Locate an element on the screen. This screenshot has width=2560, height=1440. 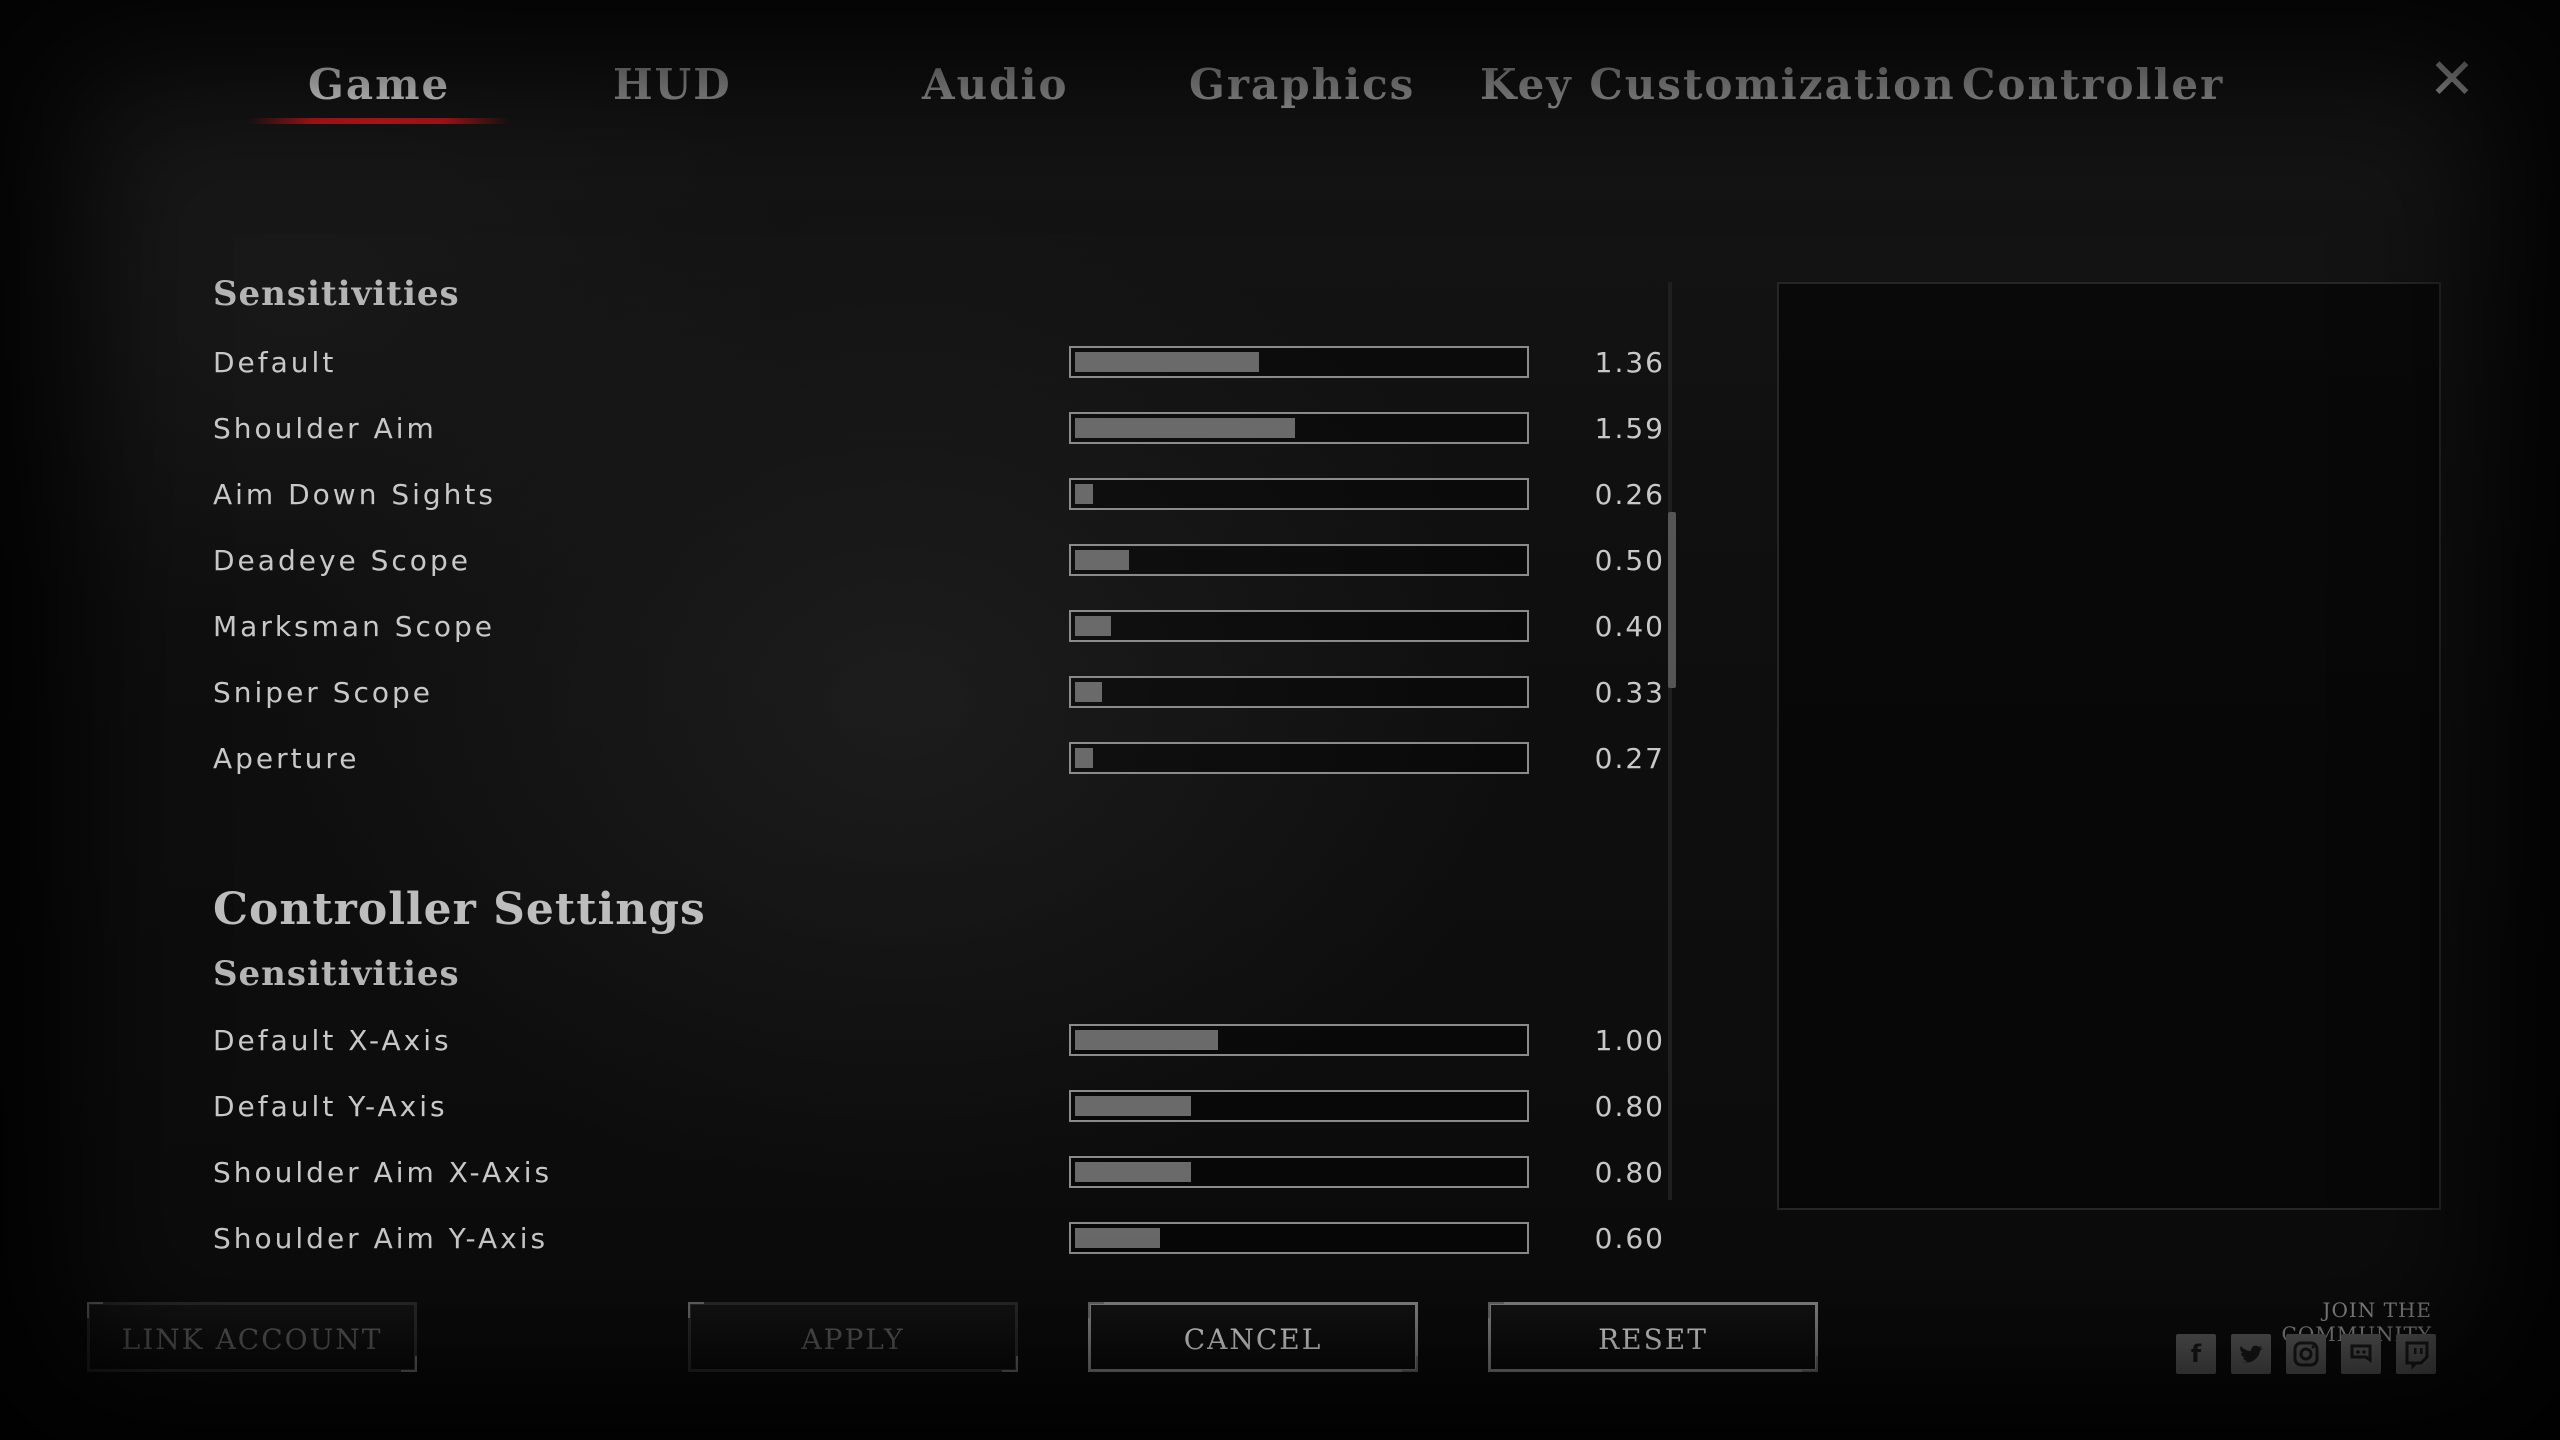
setting-value: 0.60 is located at coordinates (1629, 1238).